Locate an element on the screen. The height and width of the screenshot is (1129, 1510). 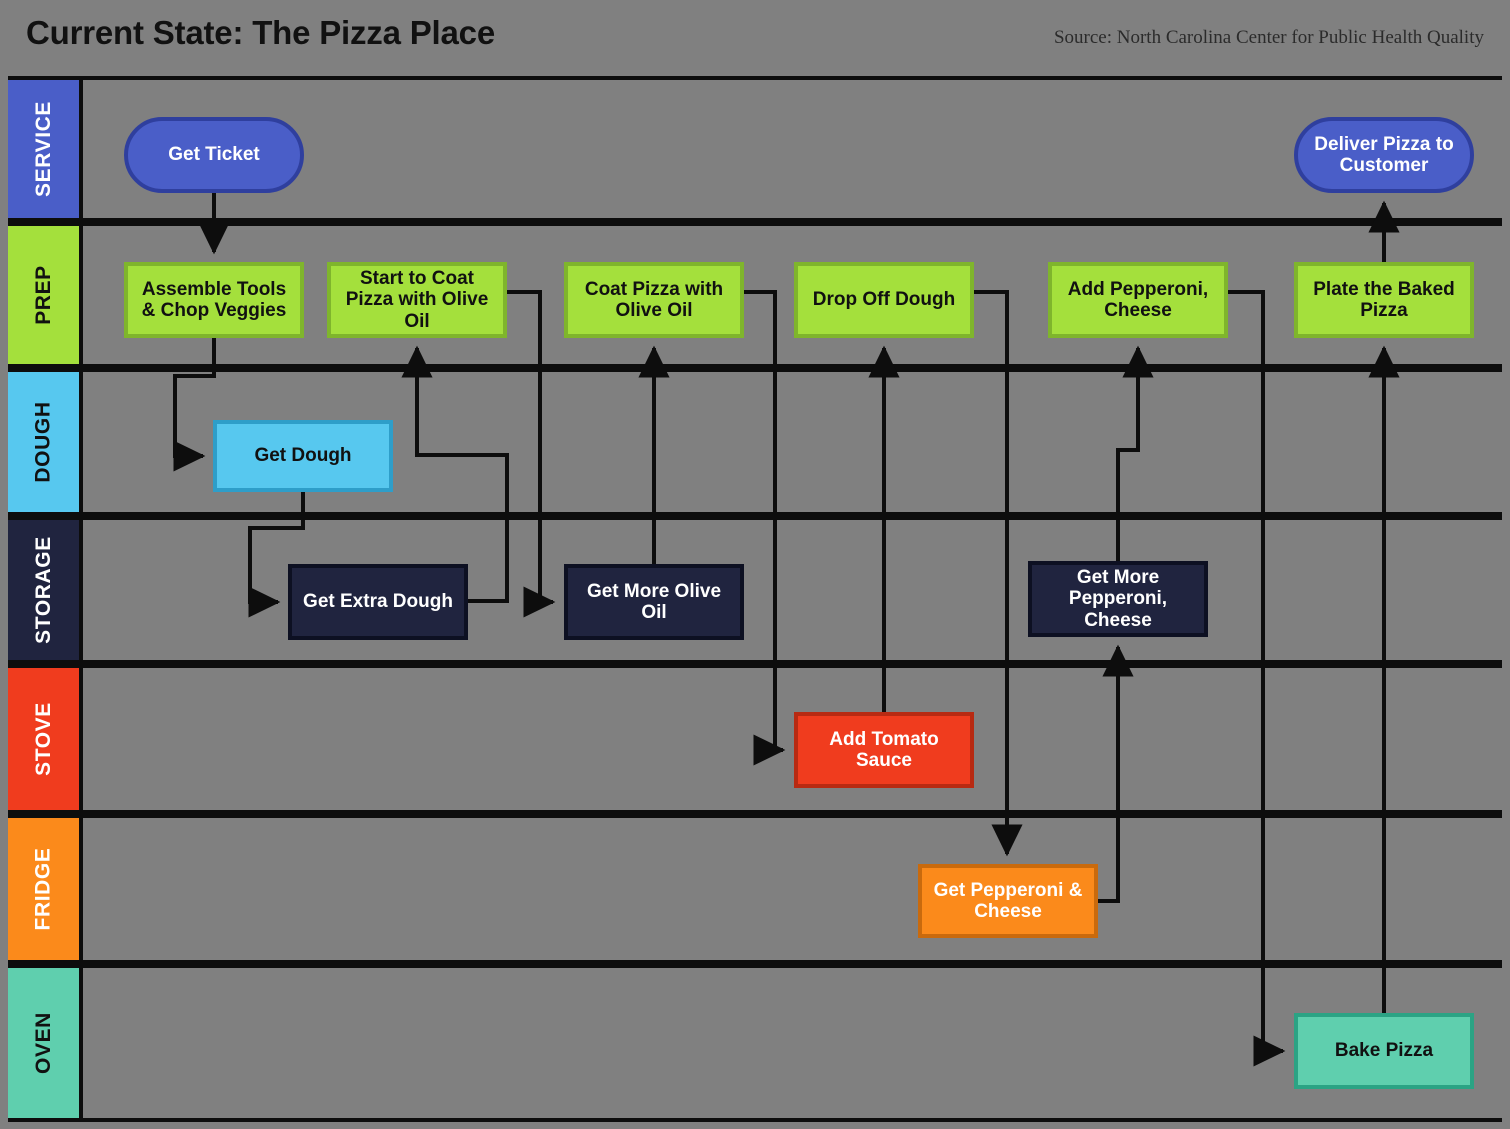
lane-label-prep: PREP is located at coordinates (45, 295).